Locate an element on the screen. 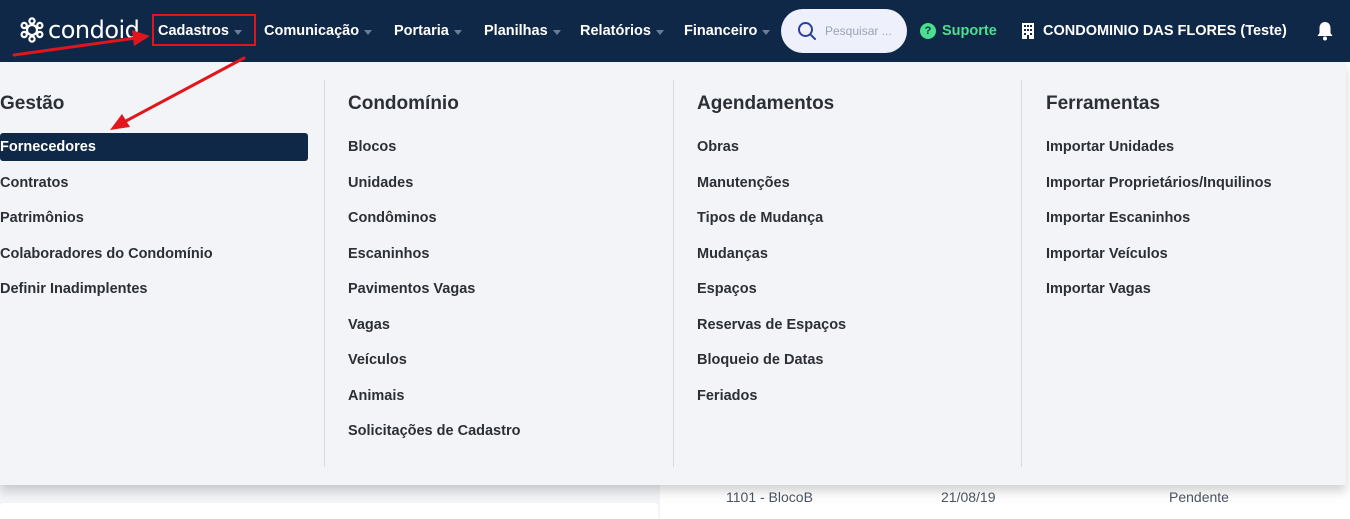  menu-item-vagas: Vagas is located at coordinates (369, 325).